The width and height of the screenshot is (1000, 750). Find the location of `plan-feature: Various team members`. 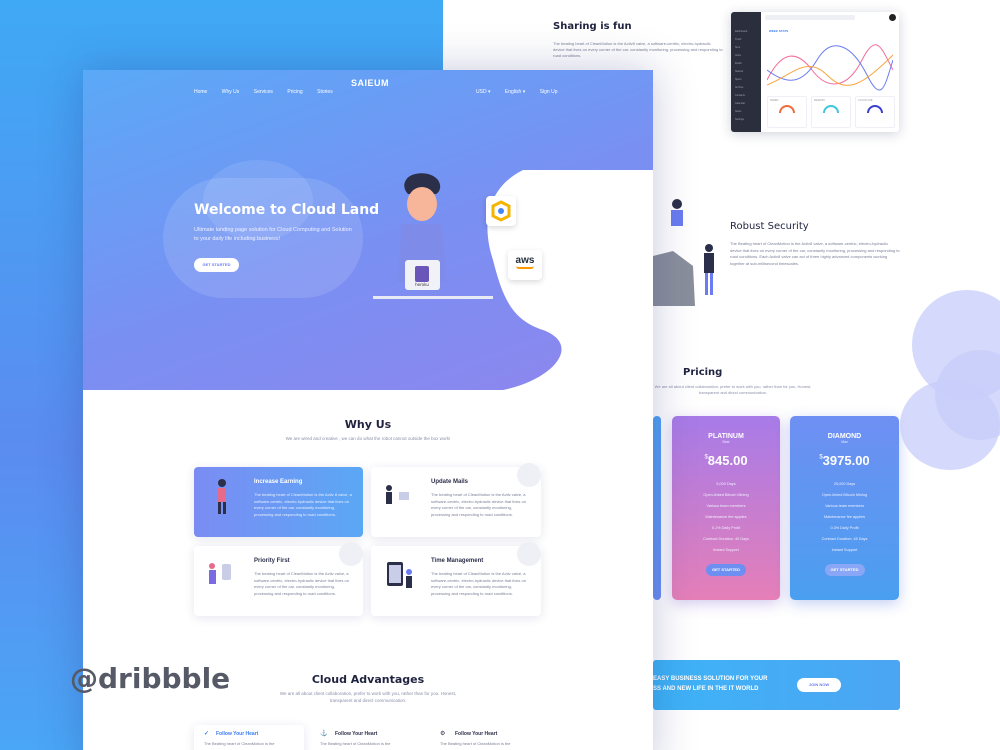

plan-feature: Various team members is located at coordinates (844, 506).